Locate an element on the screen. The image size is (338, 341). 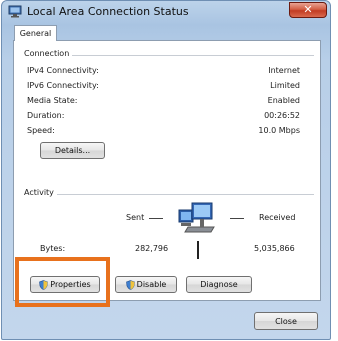
bytes-label: Bytes: is located at coordinates (53, 248).